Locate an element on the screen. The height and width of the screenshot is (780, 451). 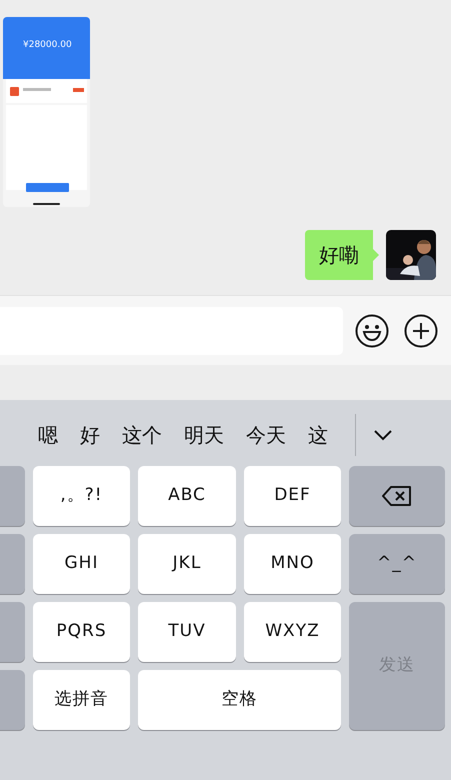
candidate-word: 这 is located at coordinates (318, 435).